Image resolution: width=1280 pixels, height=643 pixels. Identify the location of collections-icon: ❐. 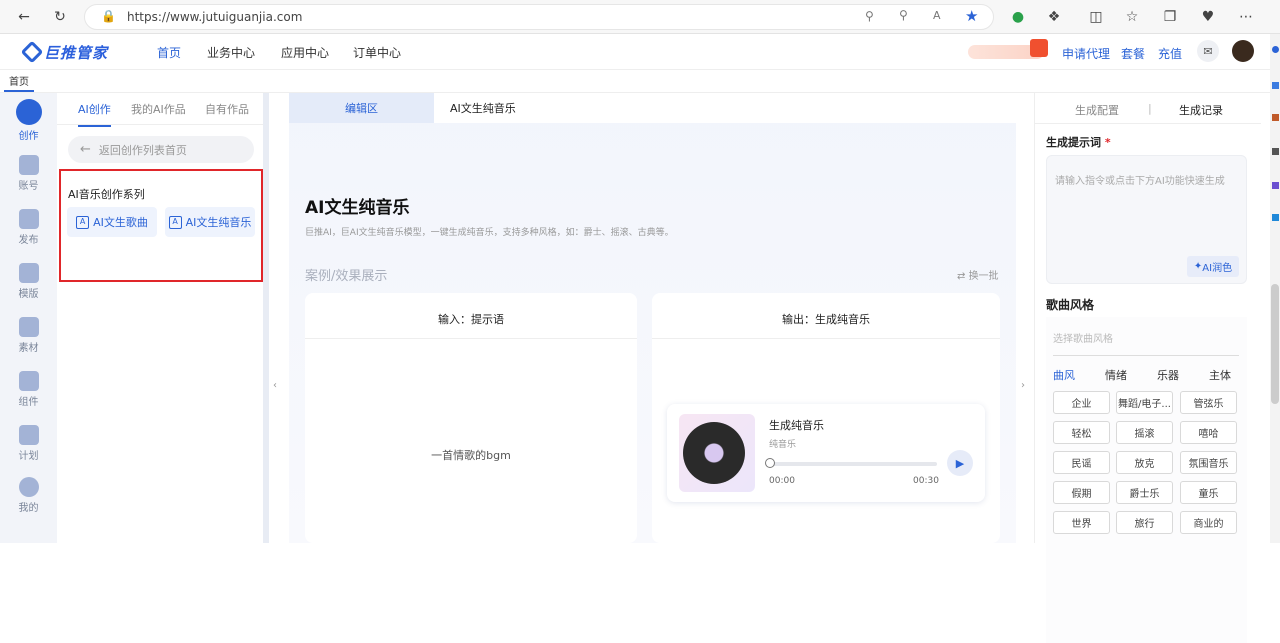
(1170, 17).